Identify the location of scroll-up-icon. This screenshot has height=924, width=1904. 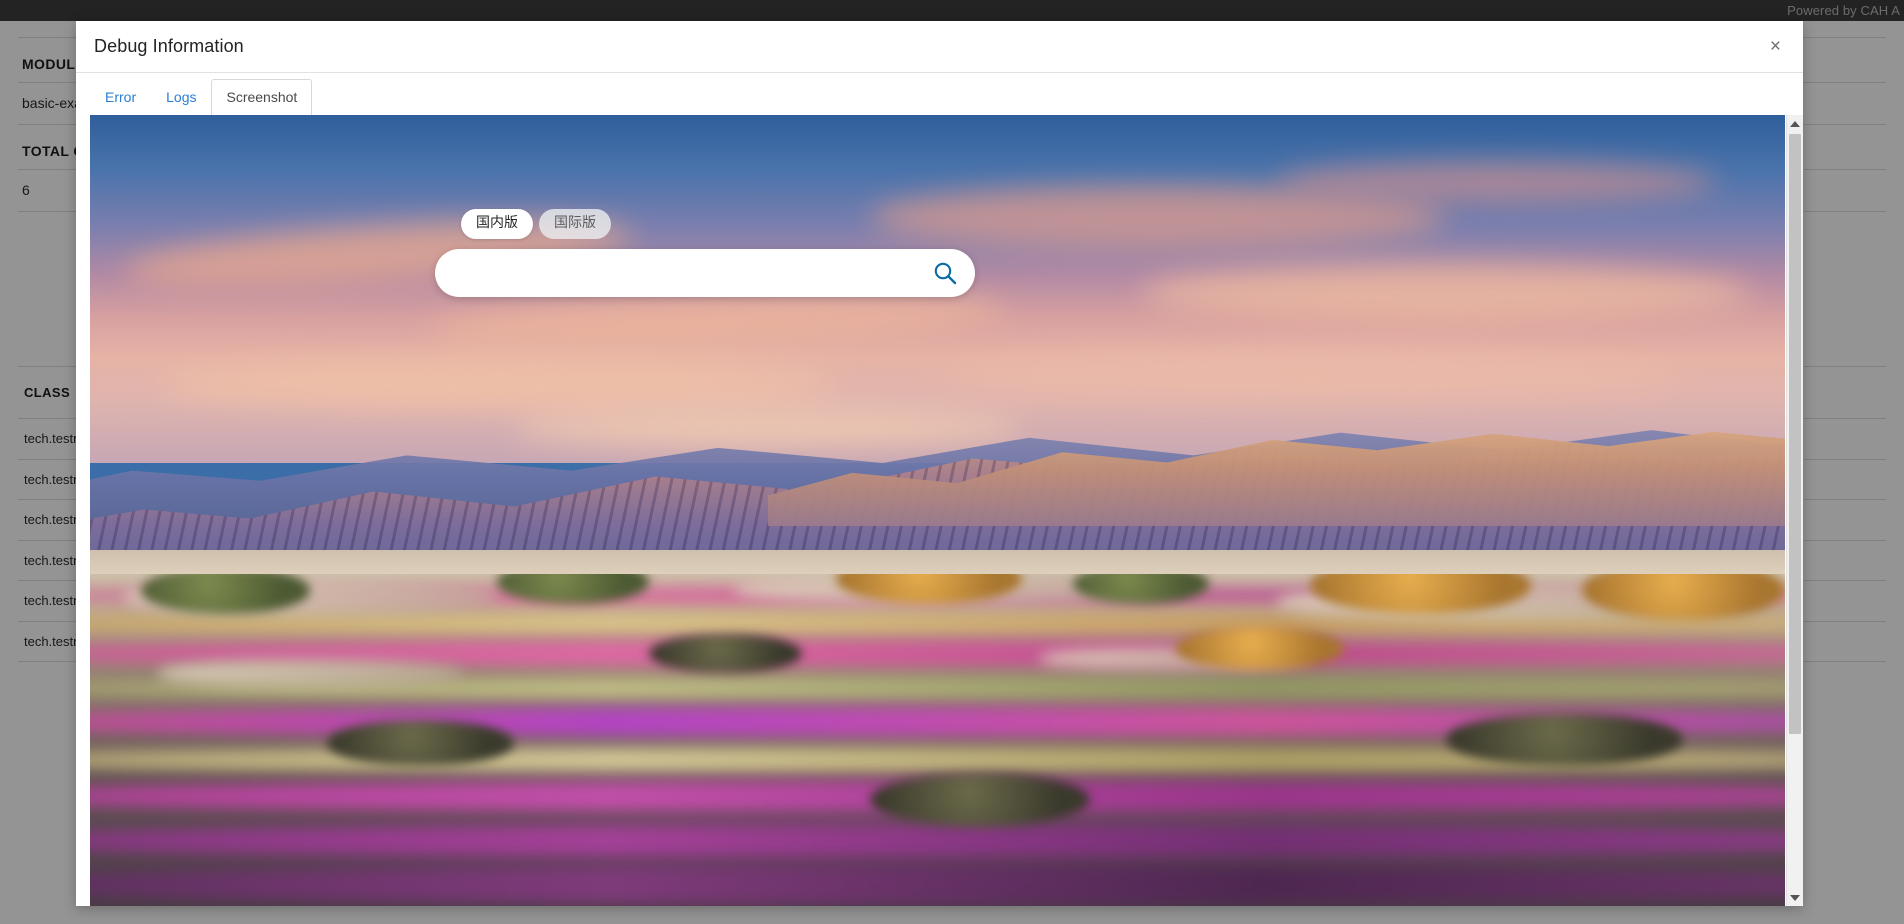
(1795, 123).